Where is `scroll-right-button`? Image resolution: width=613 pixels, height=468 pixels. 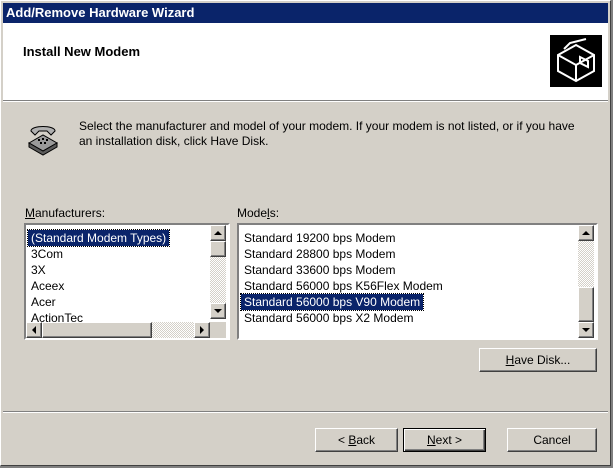
scroll-right-button is located at coordinates (202, 330).